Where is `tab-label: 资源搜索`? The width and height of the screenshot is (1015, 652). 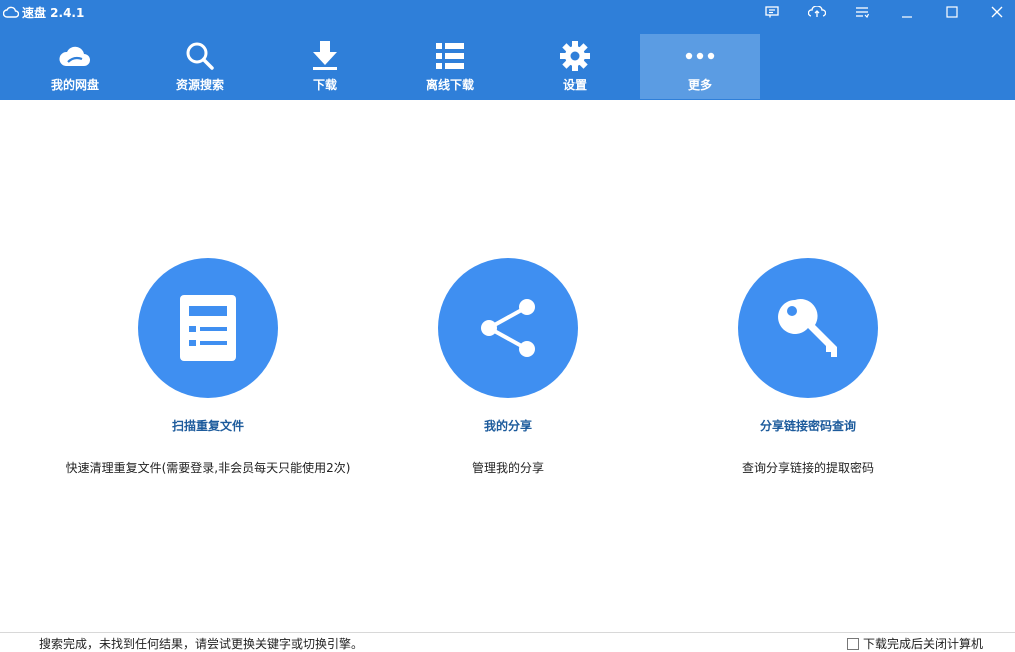
tab-label: 资源搜索 is located at coordinates (199, 85).